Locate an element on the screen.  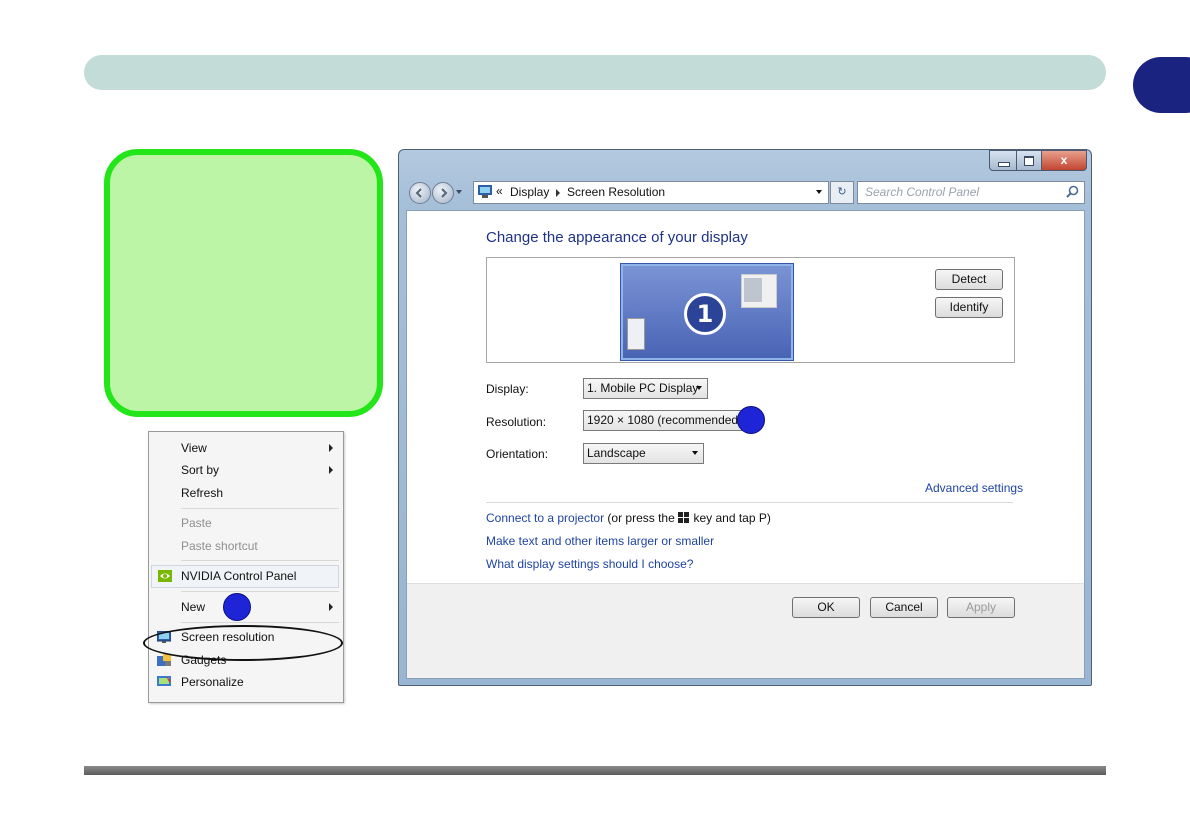
search-input: Search Control Panel is located at coordinates (971, 192).